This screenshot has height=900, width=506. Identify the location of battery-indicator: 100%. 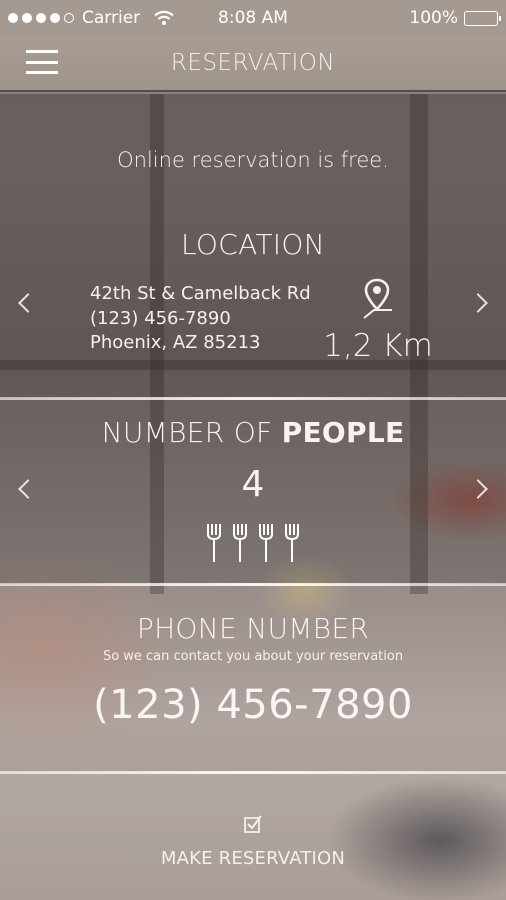
(455, 18).